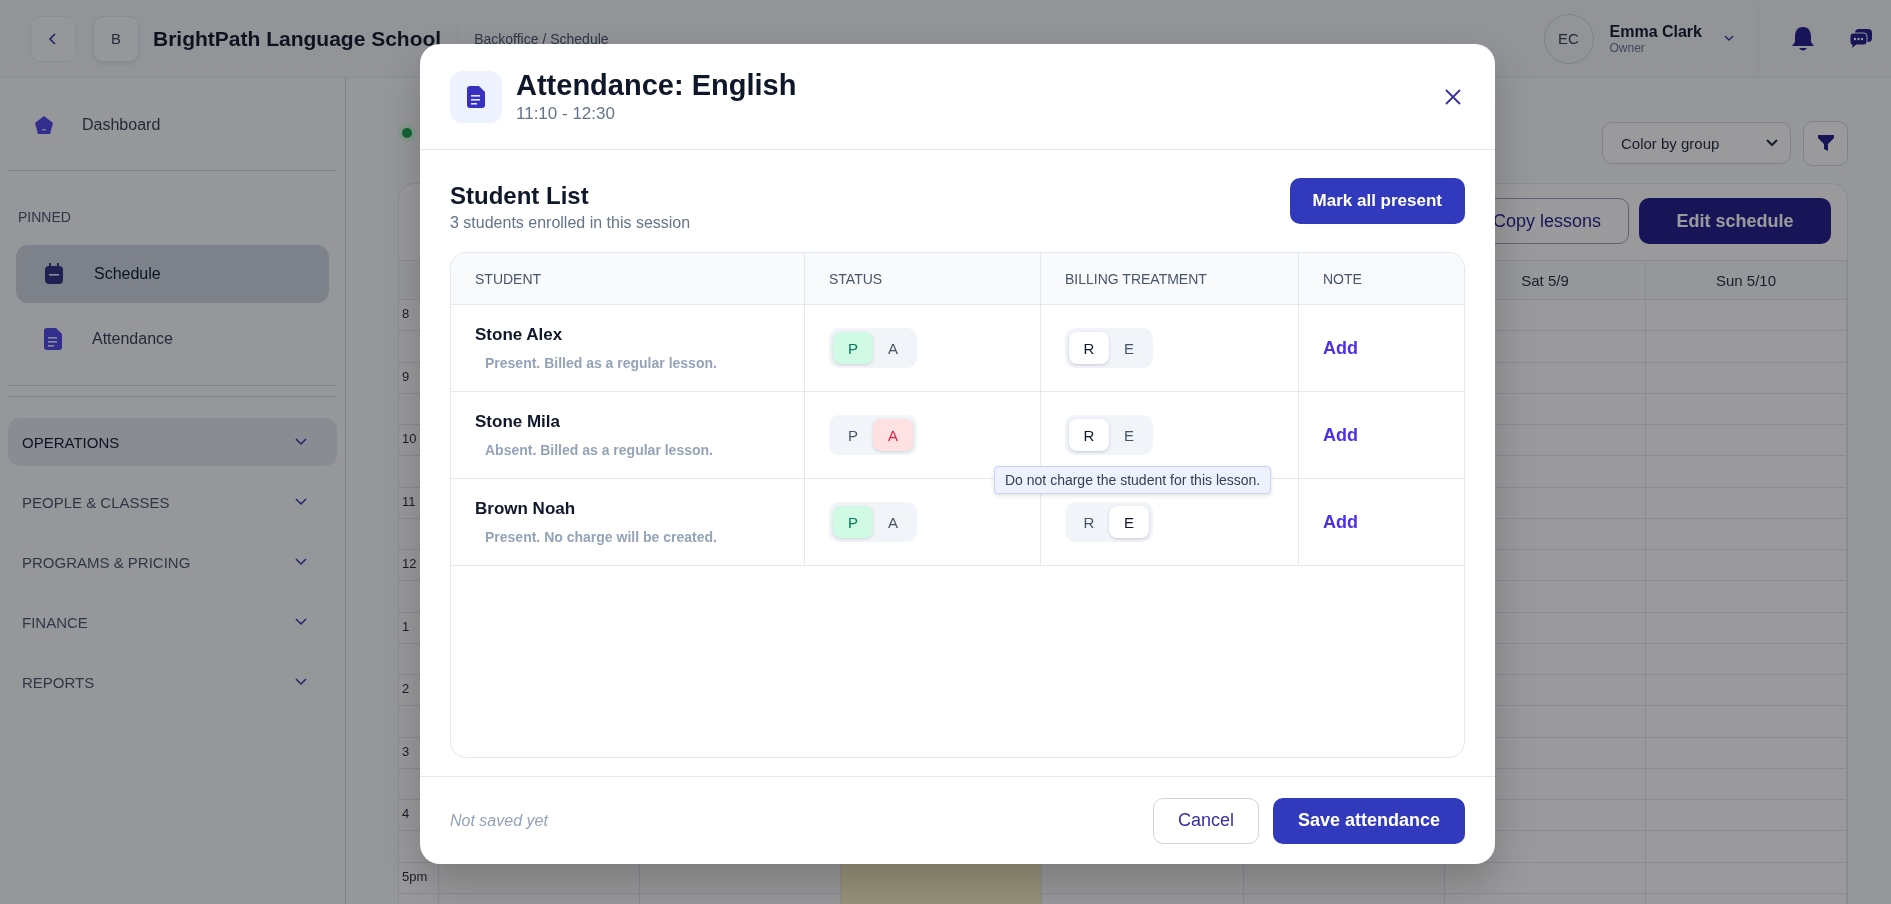  What do you see at coordinates (406, 313) in the screenshot?
I see `hour-label: 8` at bounding box center [406, 313].